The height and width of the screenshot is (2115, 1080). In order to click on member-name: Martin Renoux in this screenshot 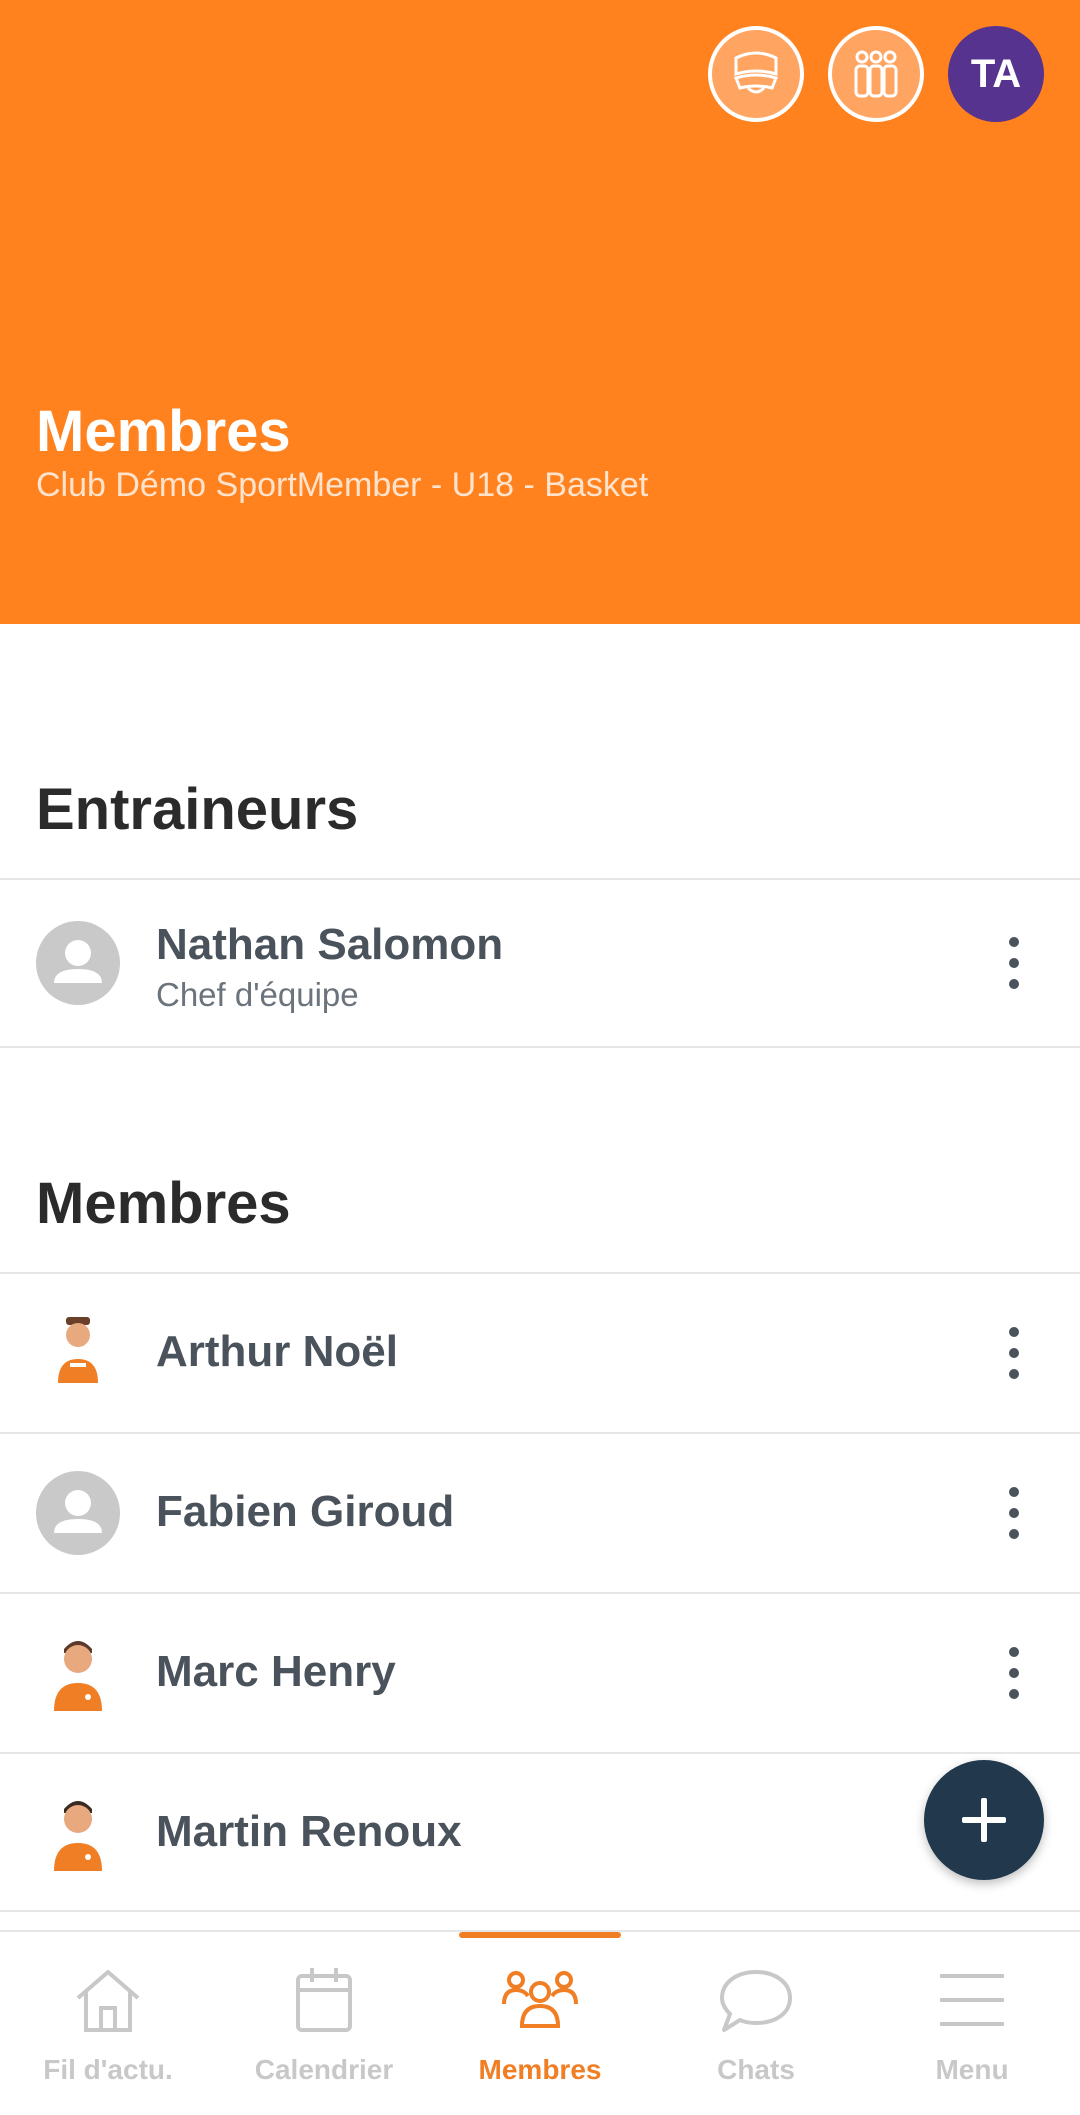, I will do `click(309, 1831)`.